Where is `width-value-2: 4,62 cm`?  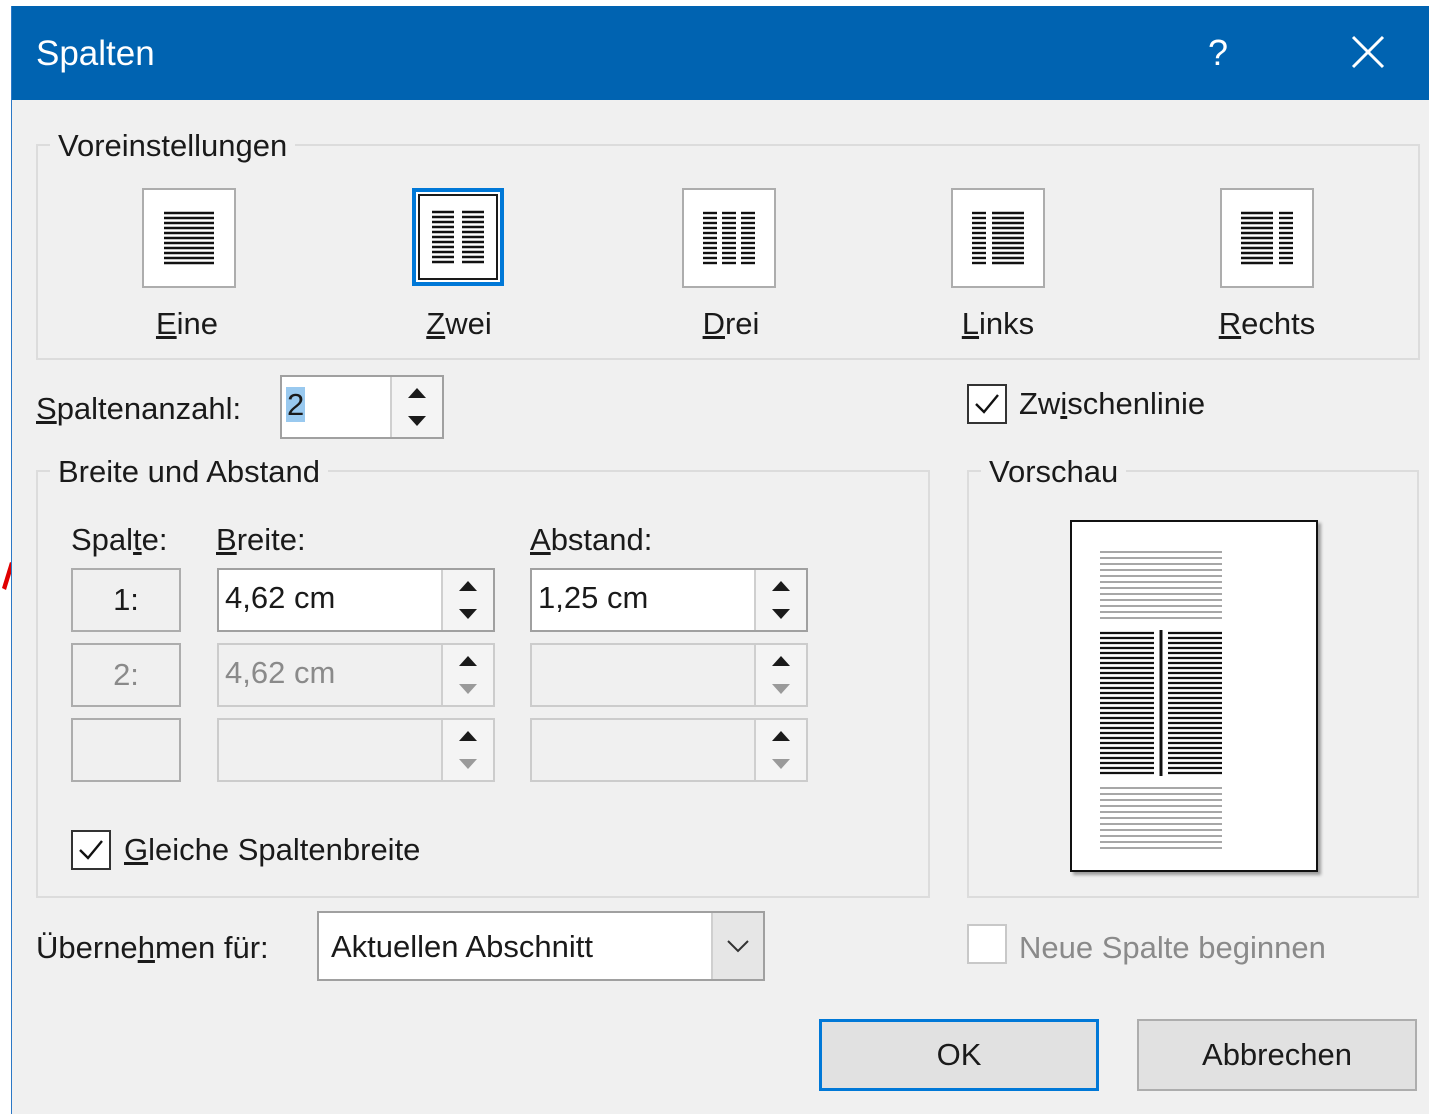 width-value-2: 4,62 cm is located at coordinates (280, 673).